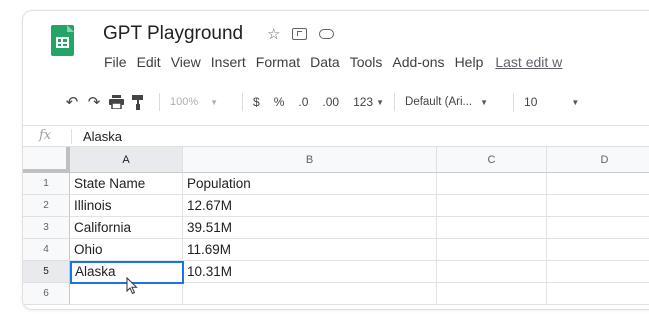  Describe the element at coordinates (126, 250) in the screenshot. I see `cell-a4: Ohio` at that location.